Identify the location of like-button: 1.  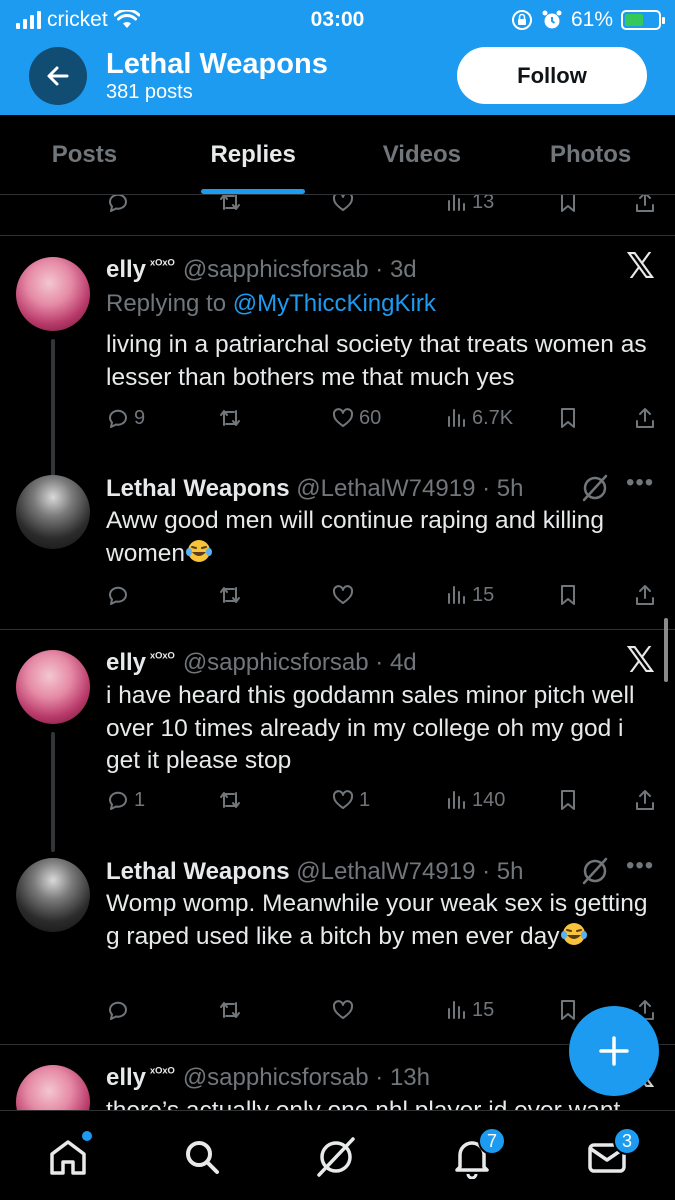
(350, 800).